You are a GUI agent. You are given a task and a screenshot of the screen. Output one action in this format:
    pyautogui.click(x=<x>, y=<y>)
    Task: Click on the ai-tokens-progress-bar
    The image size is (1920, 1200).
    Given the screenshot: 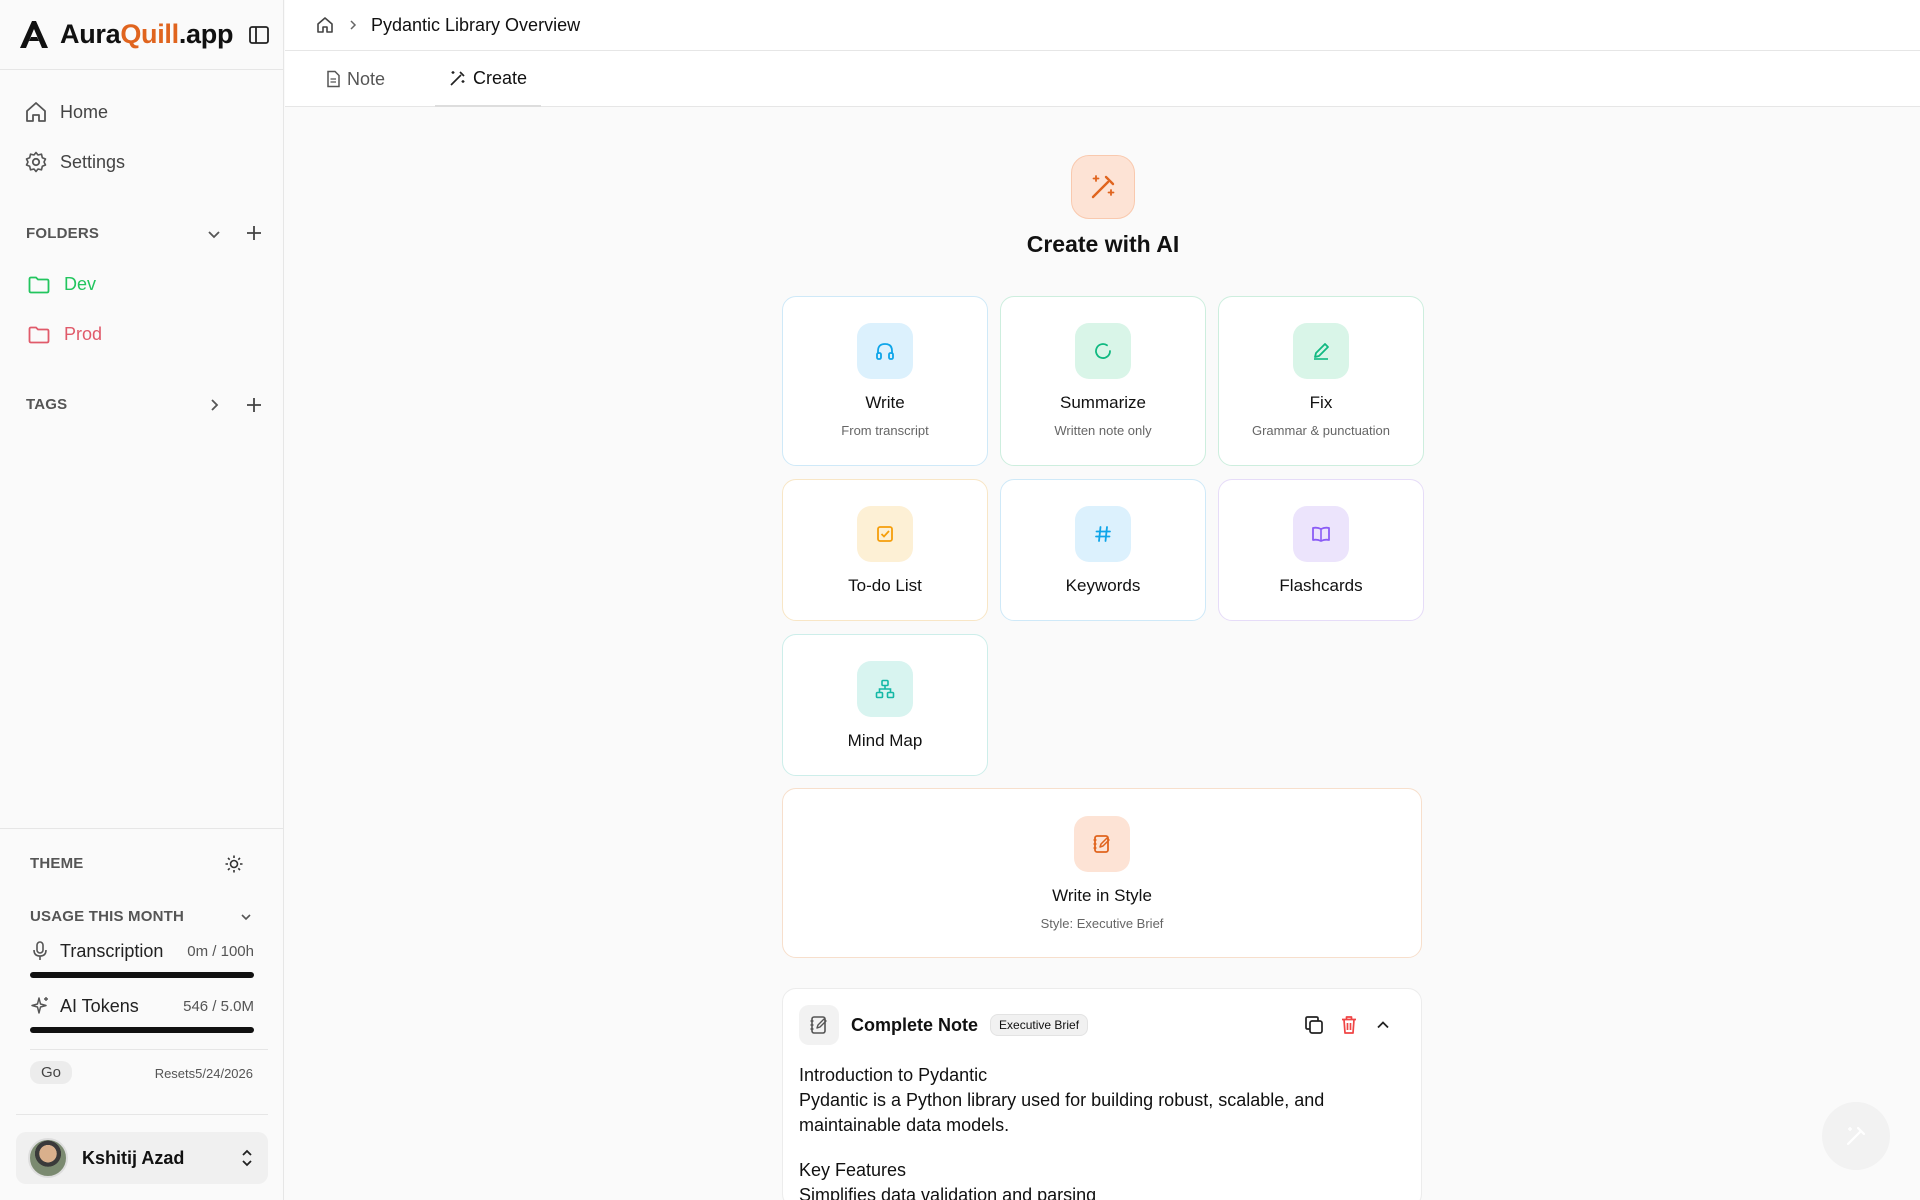 What is the action you would take?
    pyautogui.click(x=142, y=1030)
    